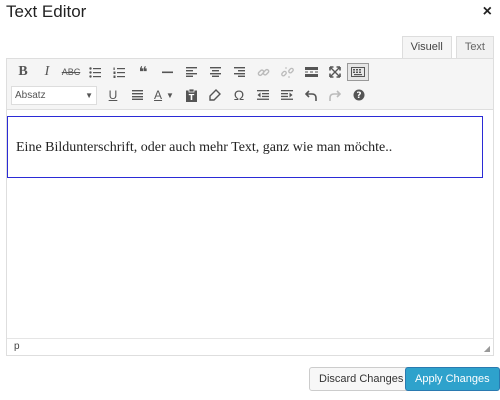 The width and height of the screenshot is (500, 400). Describe the element at coordinates (47, 72) in the screenshot. I see `italic-icon: I` at that location.